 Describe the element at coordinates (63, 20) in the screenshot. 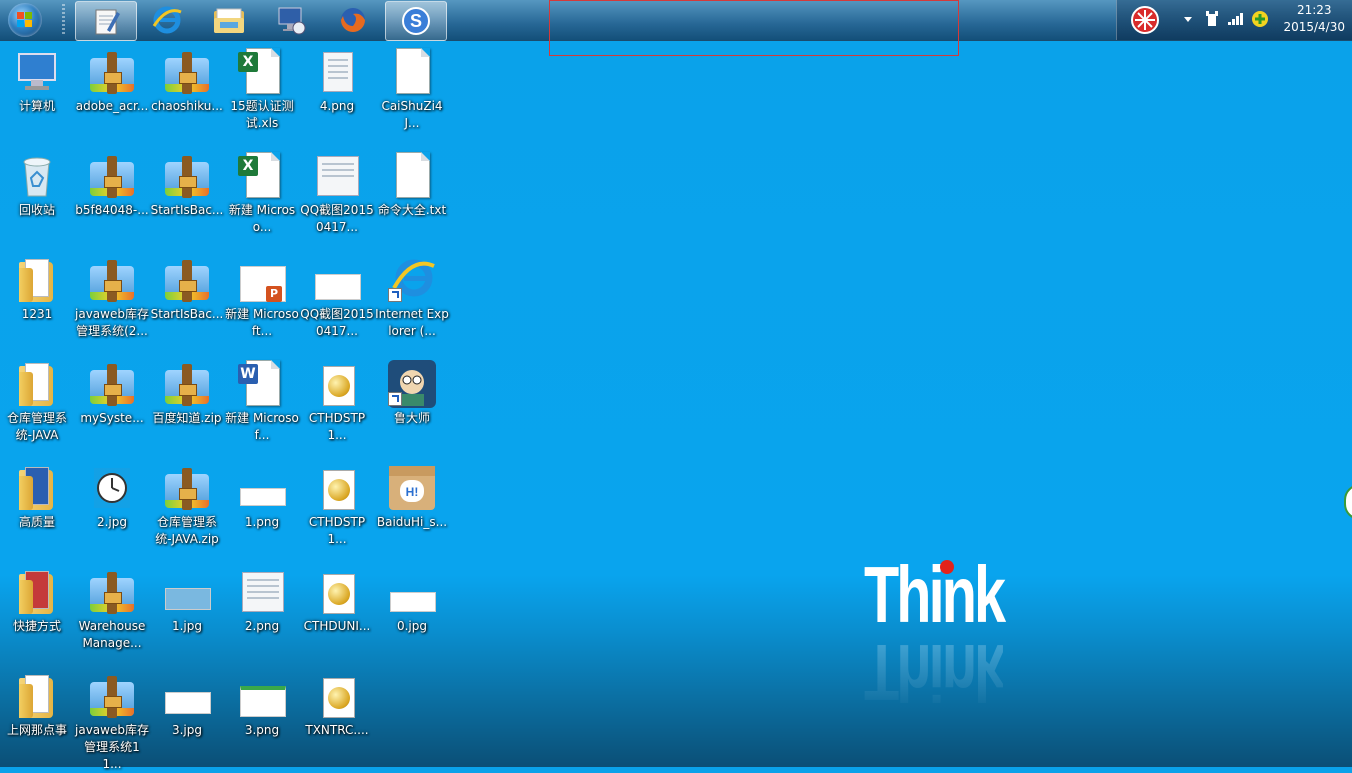

I see `quicklaunch-separator` at that location.